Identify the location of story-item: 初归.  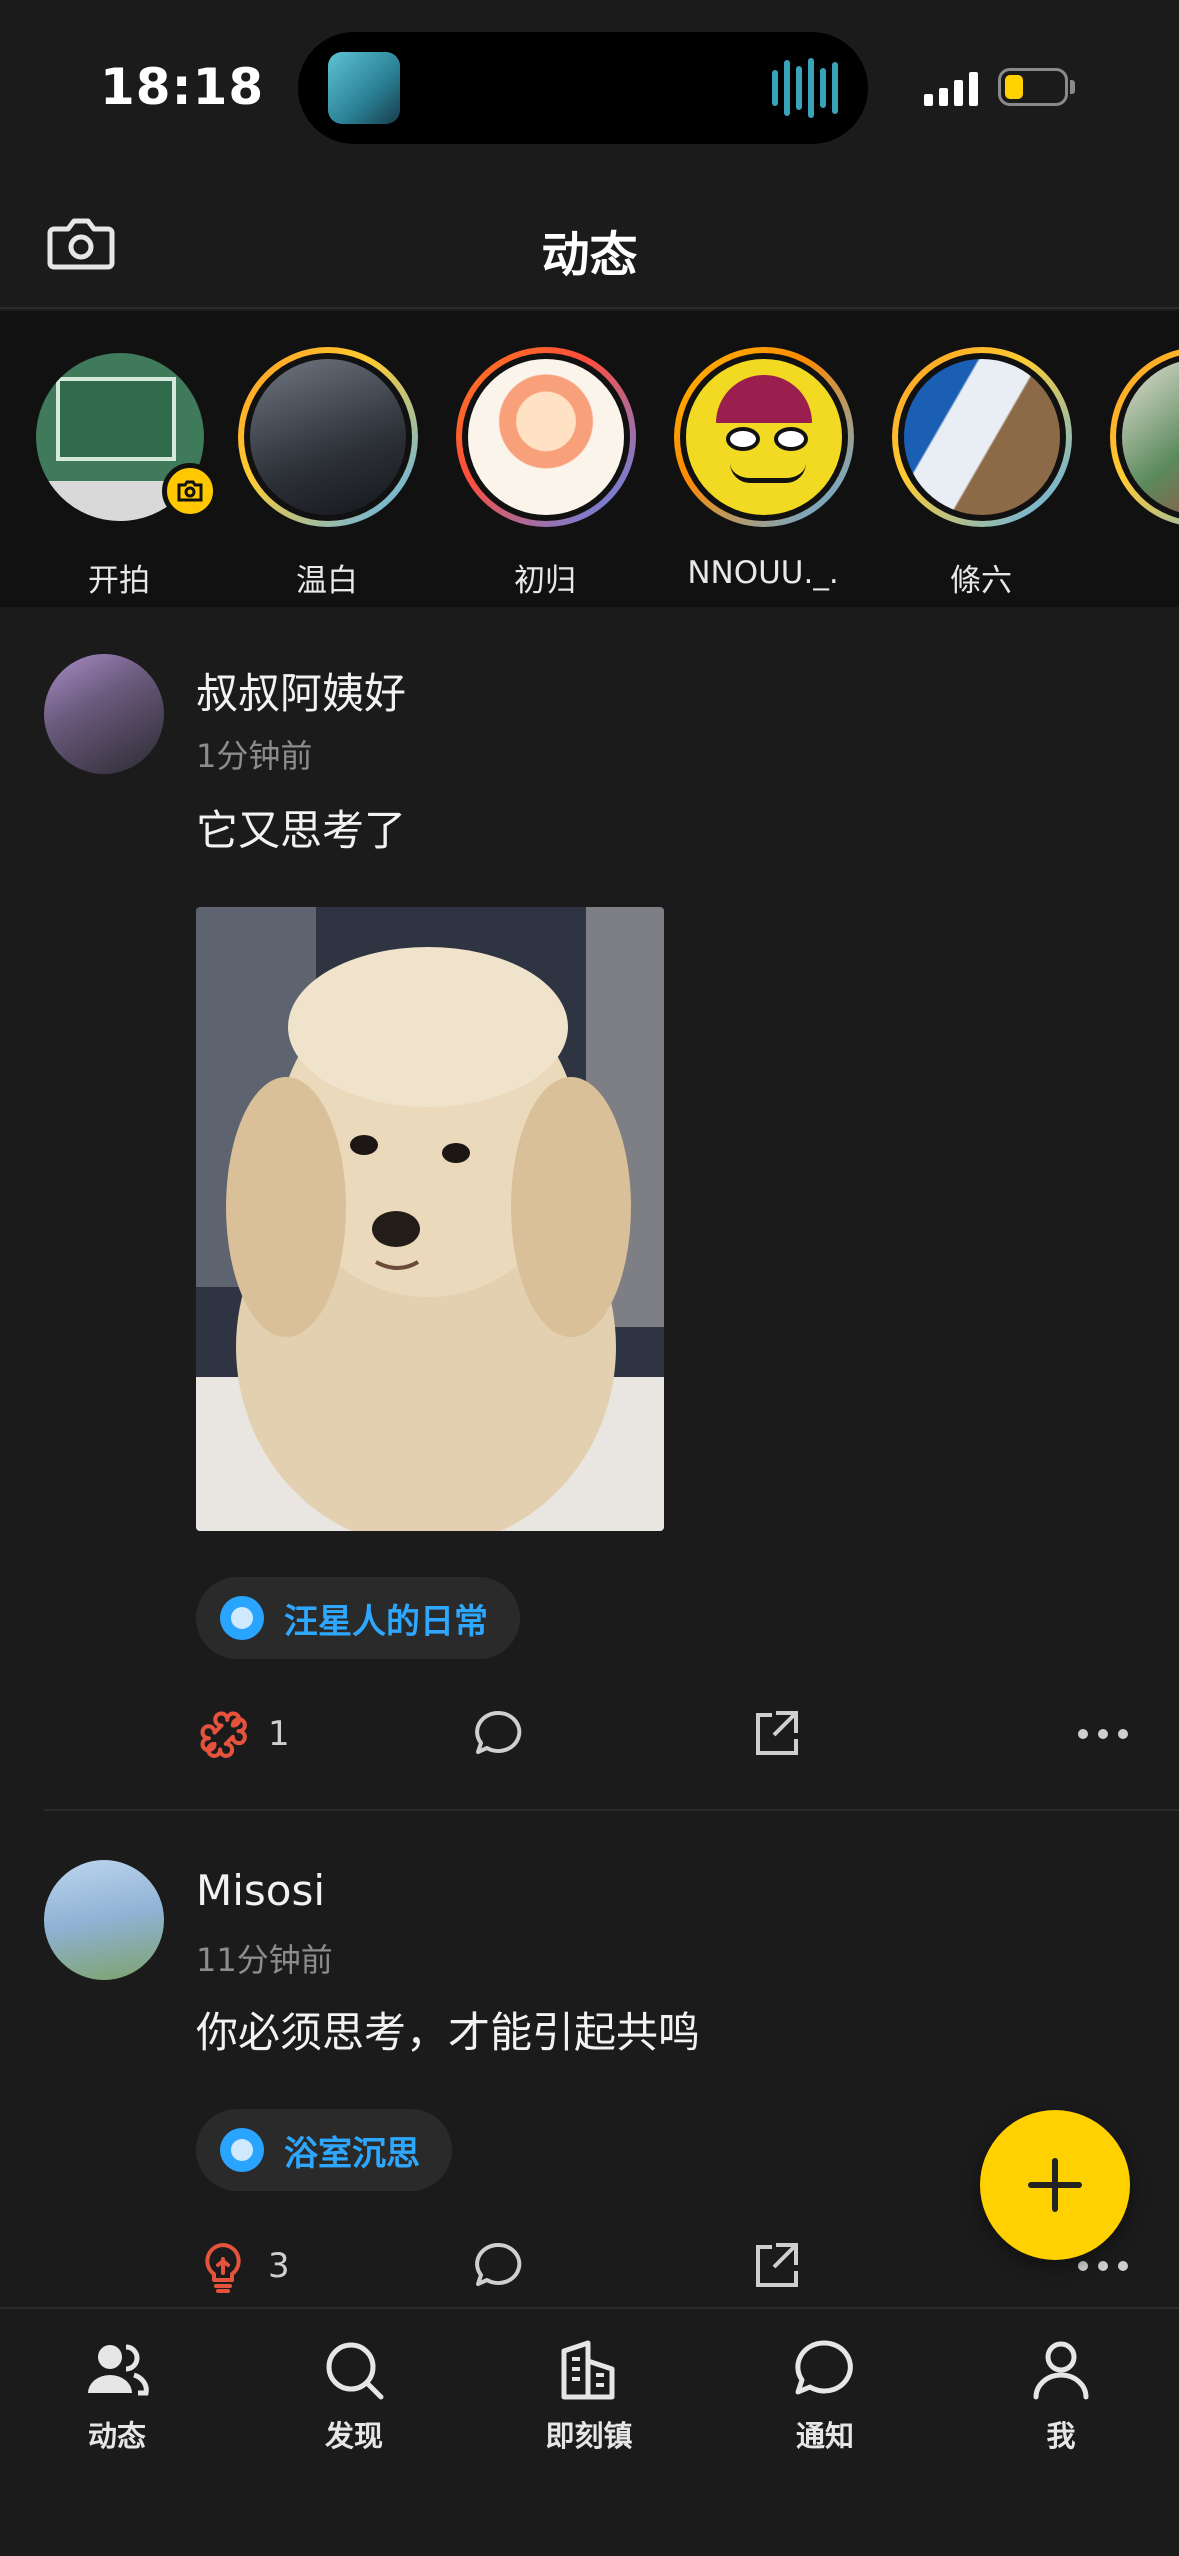
(545, 468).